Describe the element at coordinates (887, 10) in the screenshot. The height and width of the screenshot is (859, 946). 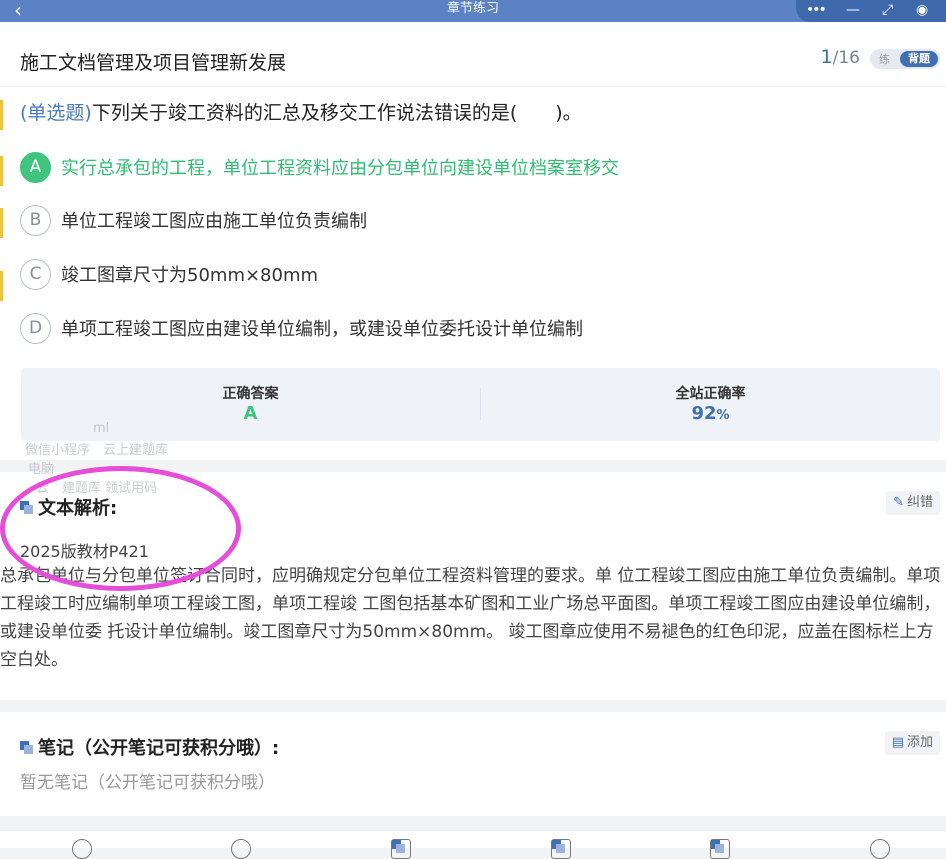
I see `restore-icon: ⤢` at that location.